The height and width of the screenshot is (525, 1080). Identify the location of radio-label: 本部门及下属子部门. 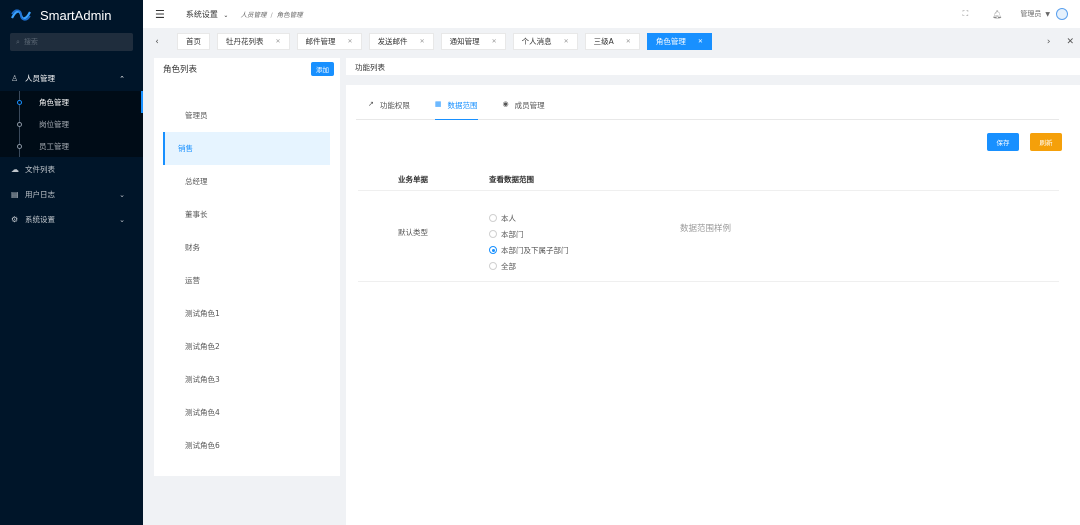
(535, 250).